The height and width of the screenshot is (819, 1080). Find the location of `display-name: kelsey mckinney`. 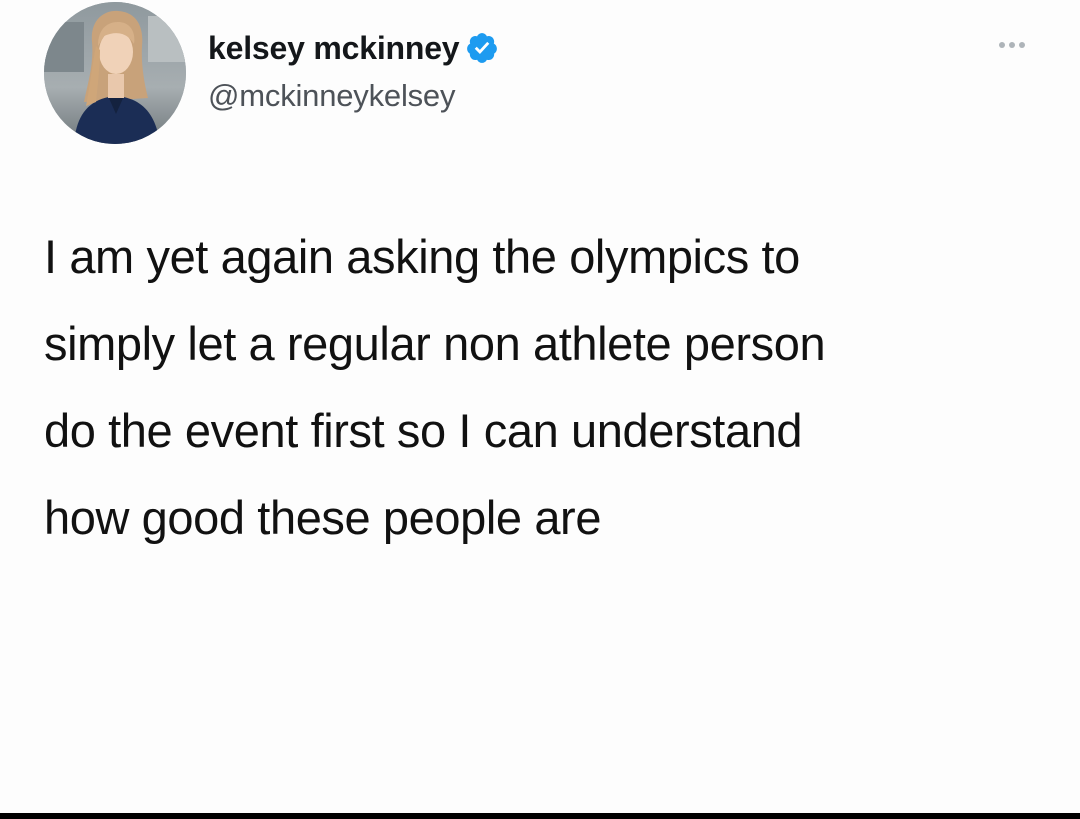

display-name: kelsey mckinney is located at coordinates (334, 48).